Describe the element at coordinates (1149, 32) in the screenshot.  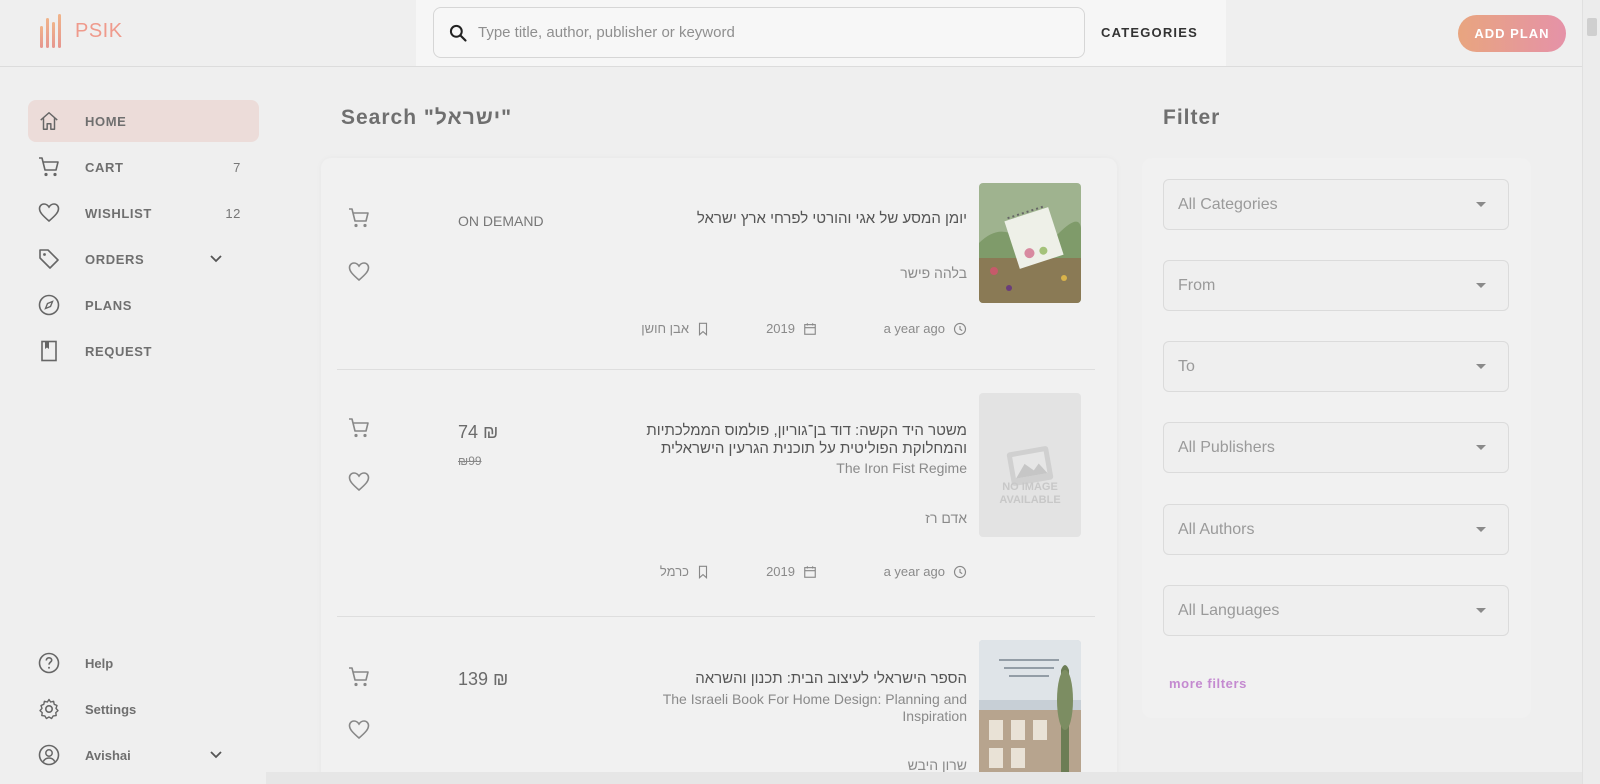
I see `categories-button: CATEGORIES` at that location.